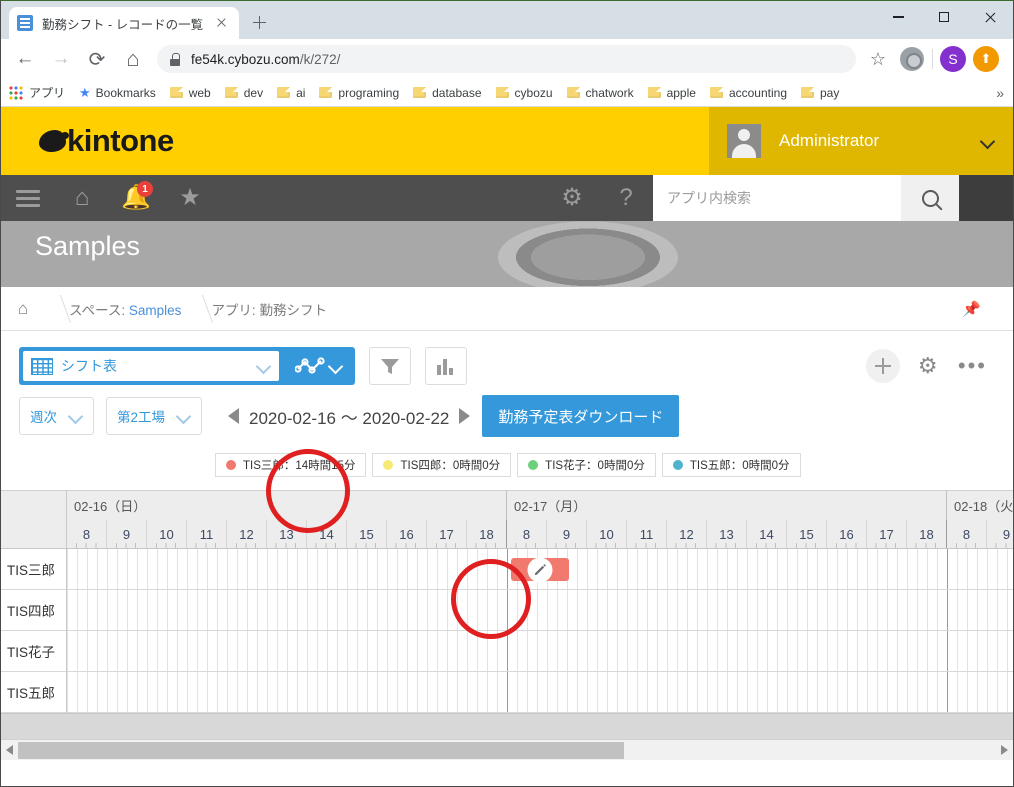 This screenshot has width=1014, height=787. I want to click on maximize-button, so click(944, 17).